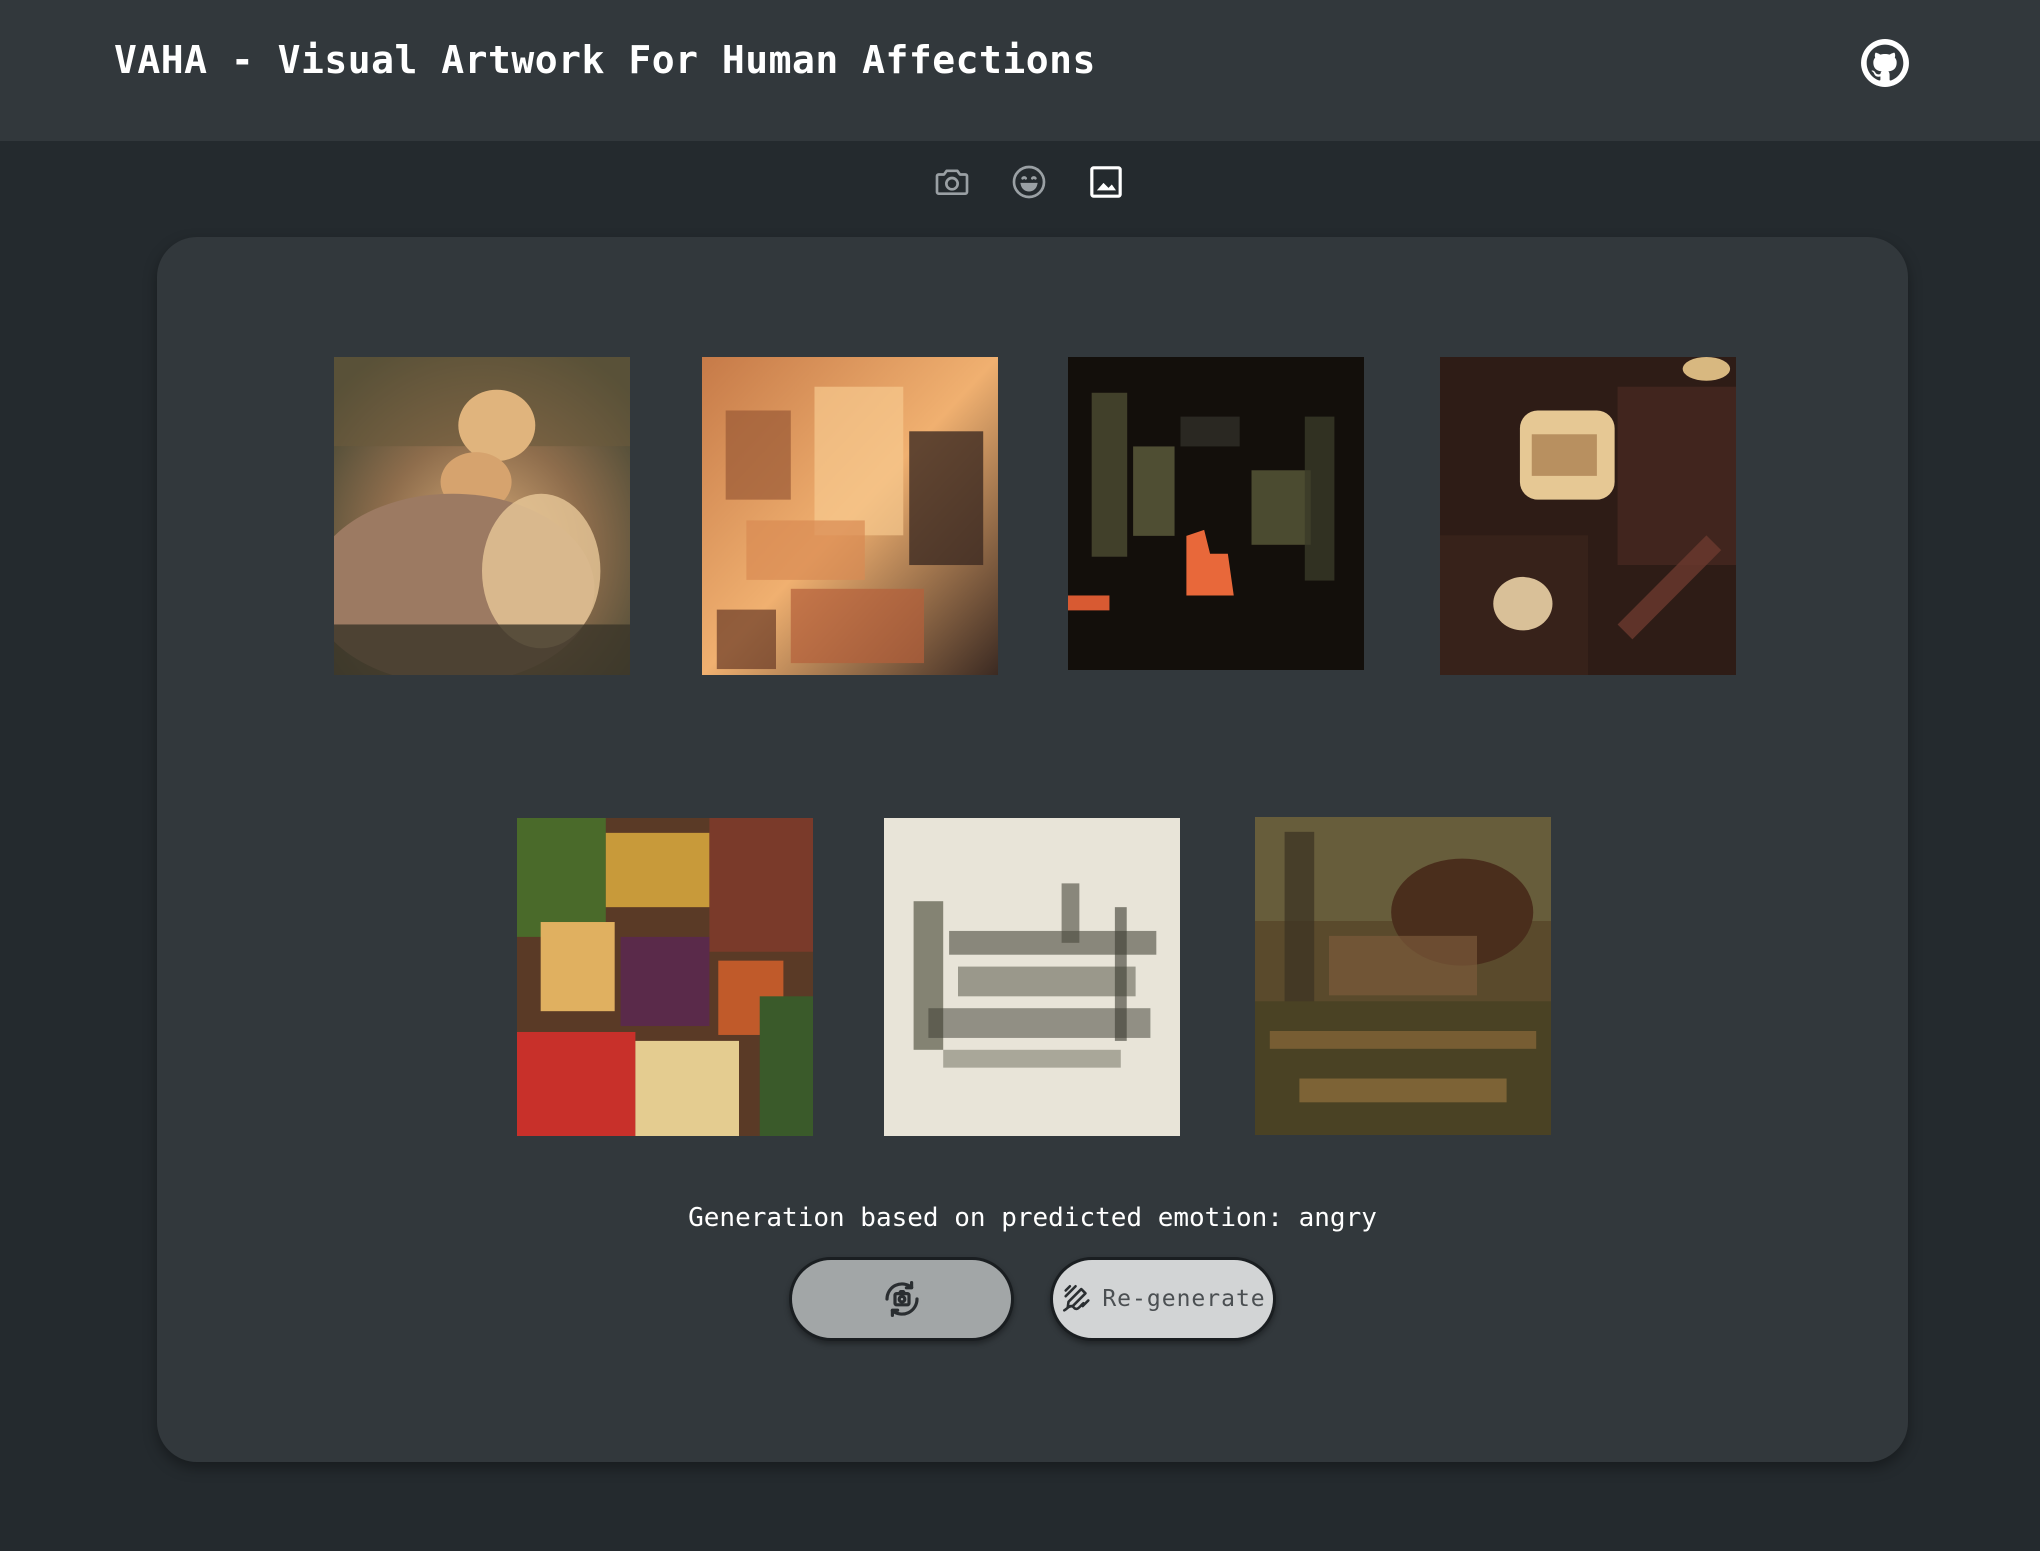  What do you see at coordinates (1076, 1298) in the screenshot?
I see `magic-draw-icon` at bounding box center [1076, 1298].